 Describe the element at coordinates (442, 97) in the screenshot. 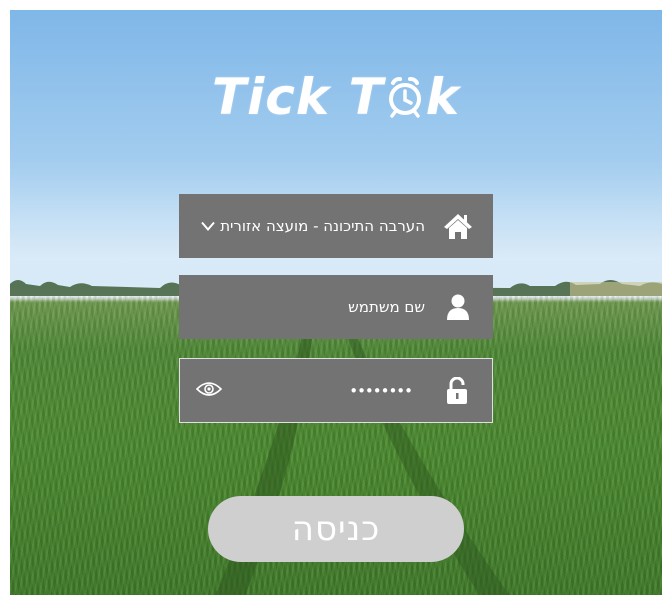

I see `logo-text-end: k` at that location.